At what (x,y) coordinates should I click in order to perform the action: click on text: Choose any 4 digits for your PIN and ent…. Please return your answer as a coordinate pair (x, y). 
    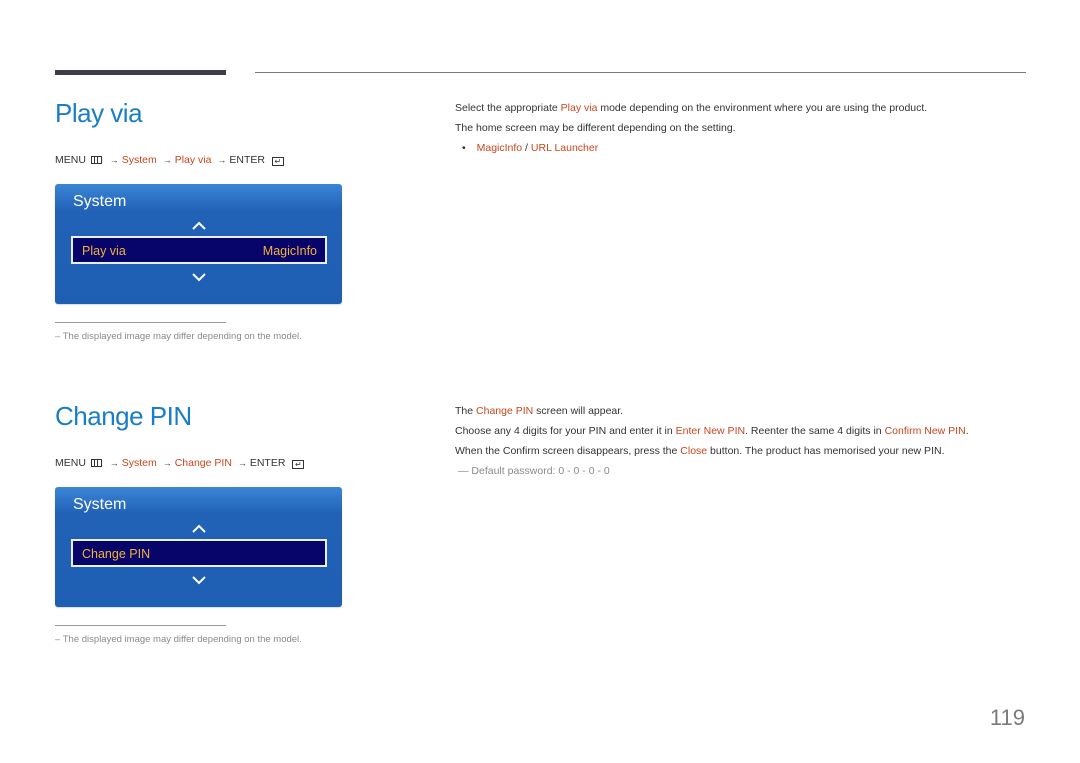
    Looking at the image, I should click on (565, 431).